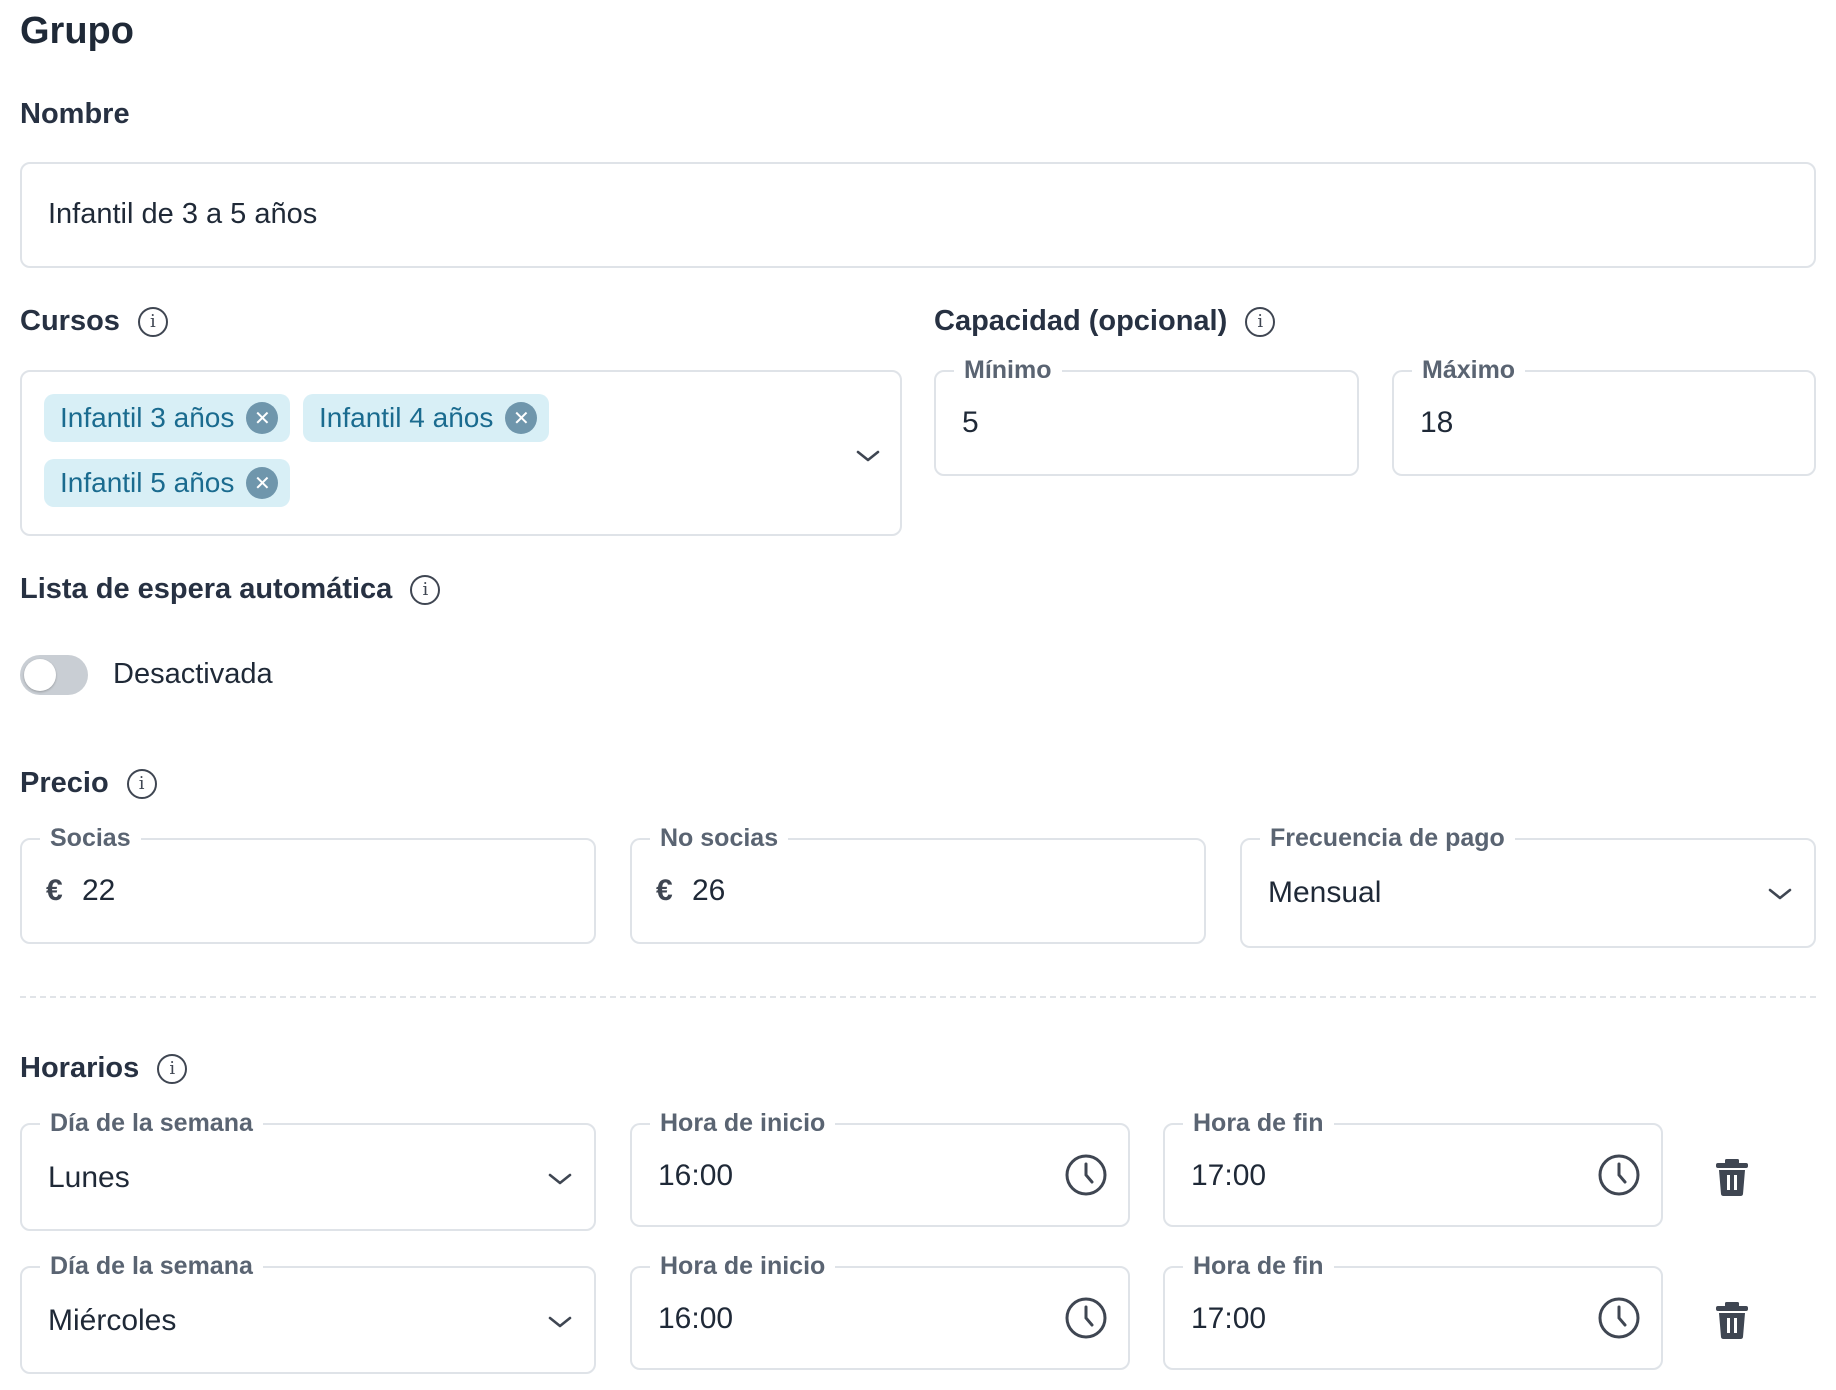 The width and height of the screenshot is (1836, 1390). Describe the element at coordinates (308, 882) in the screenshot. I see `precio-socias-input: Socias € 22` at that location.